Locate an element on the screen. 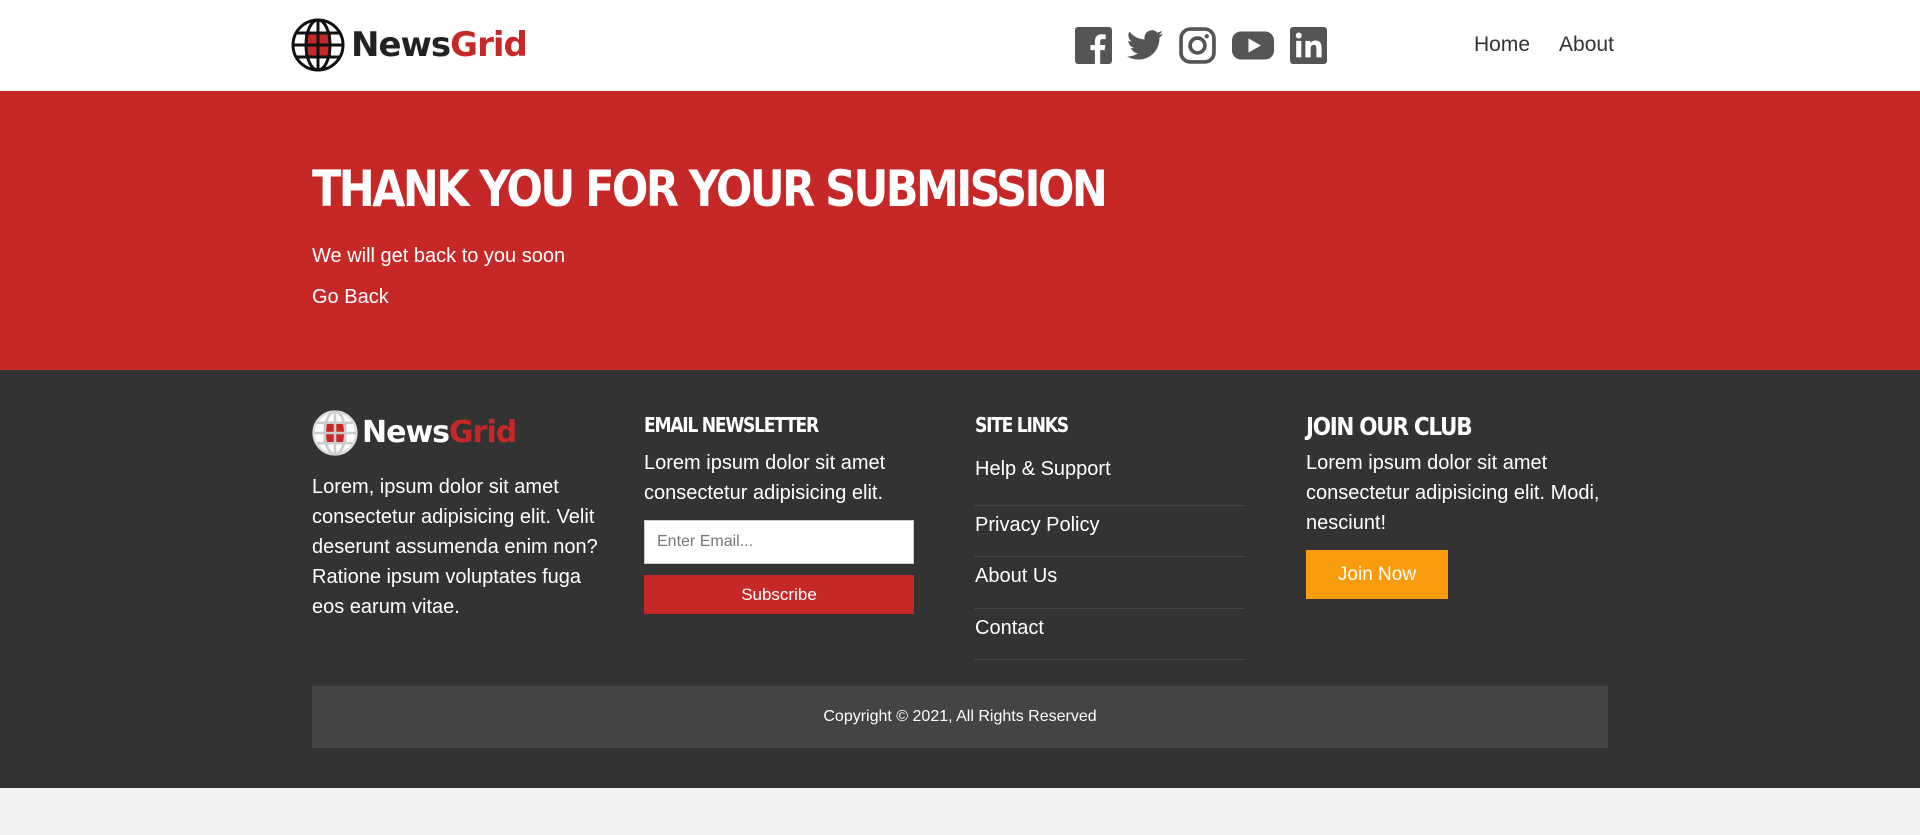 Image resolution: width=1920 pixels, height=835 pixels. club-heading: Join Our Club is located at coordinates (1389, 426).